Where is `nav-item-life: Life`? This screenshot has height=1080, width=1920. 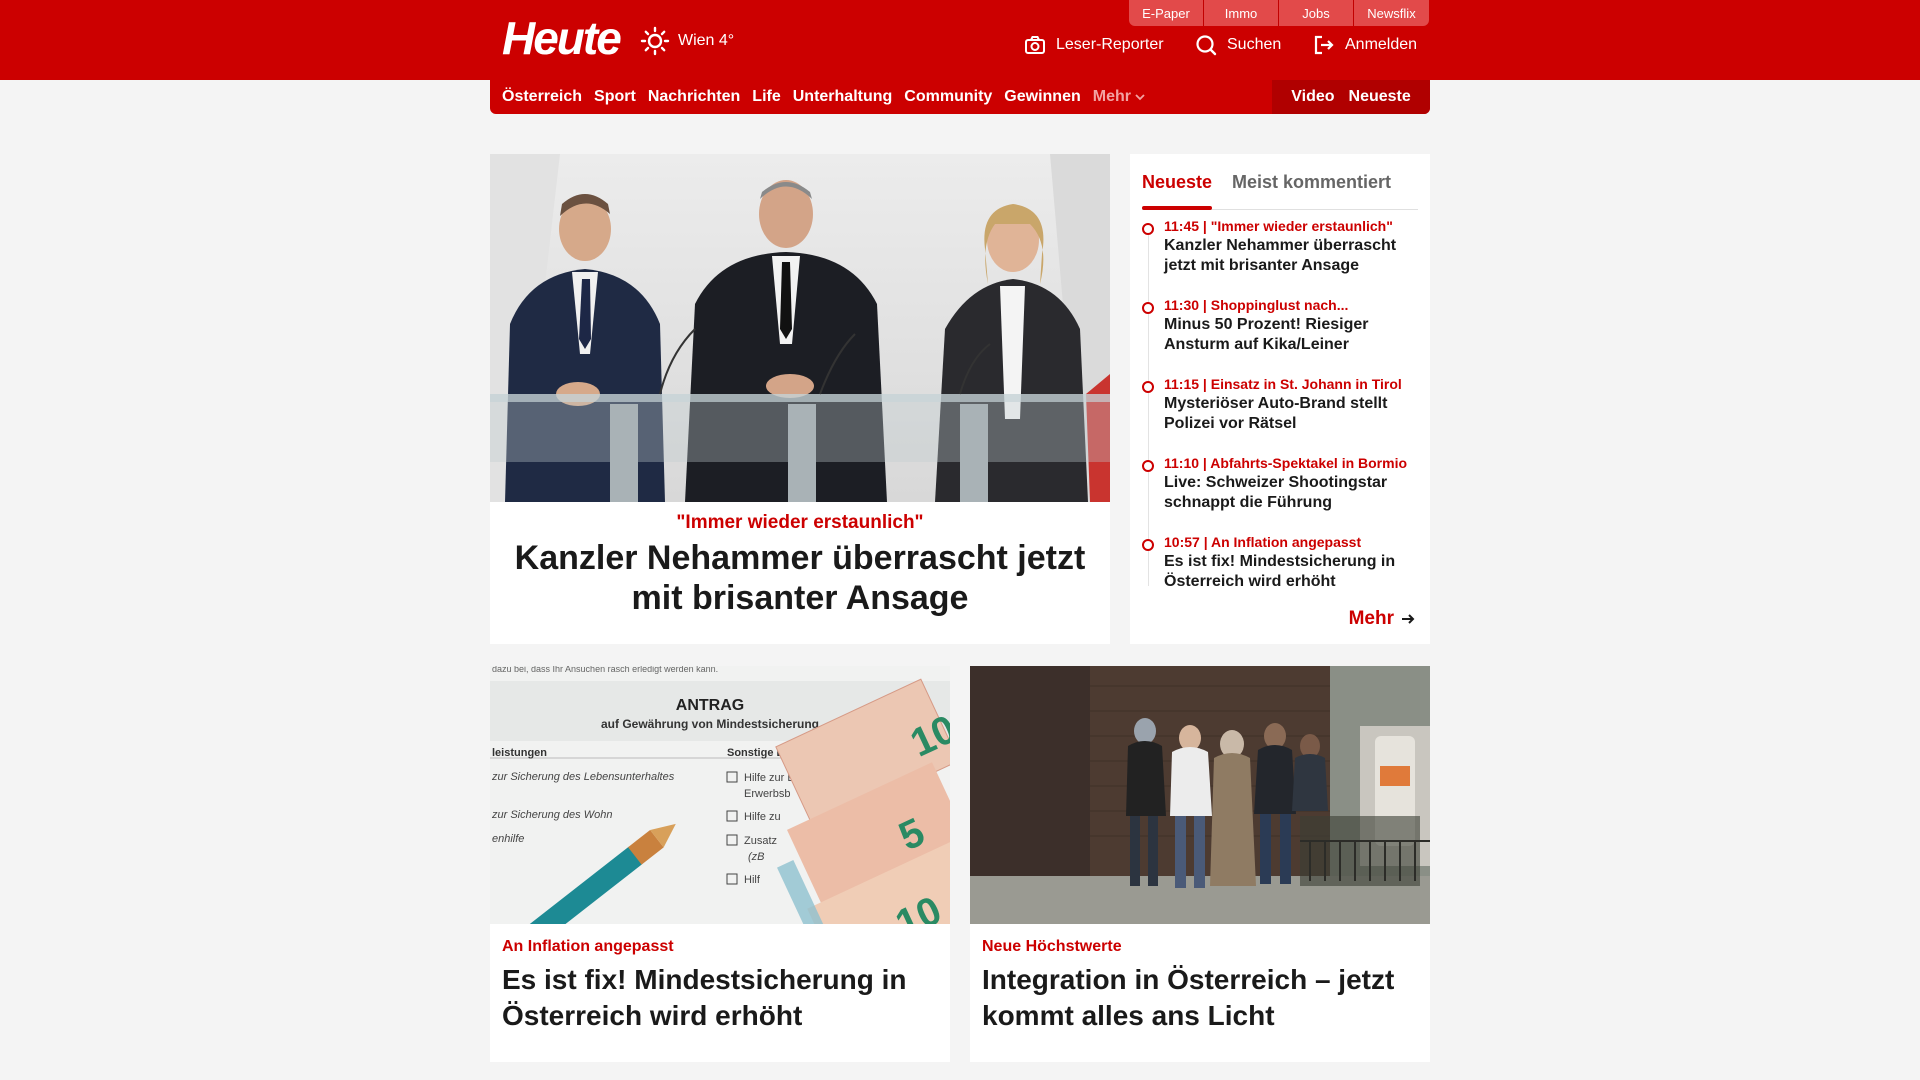 nav-item-life: Life is located at coordinates (766, 97).